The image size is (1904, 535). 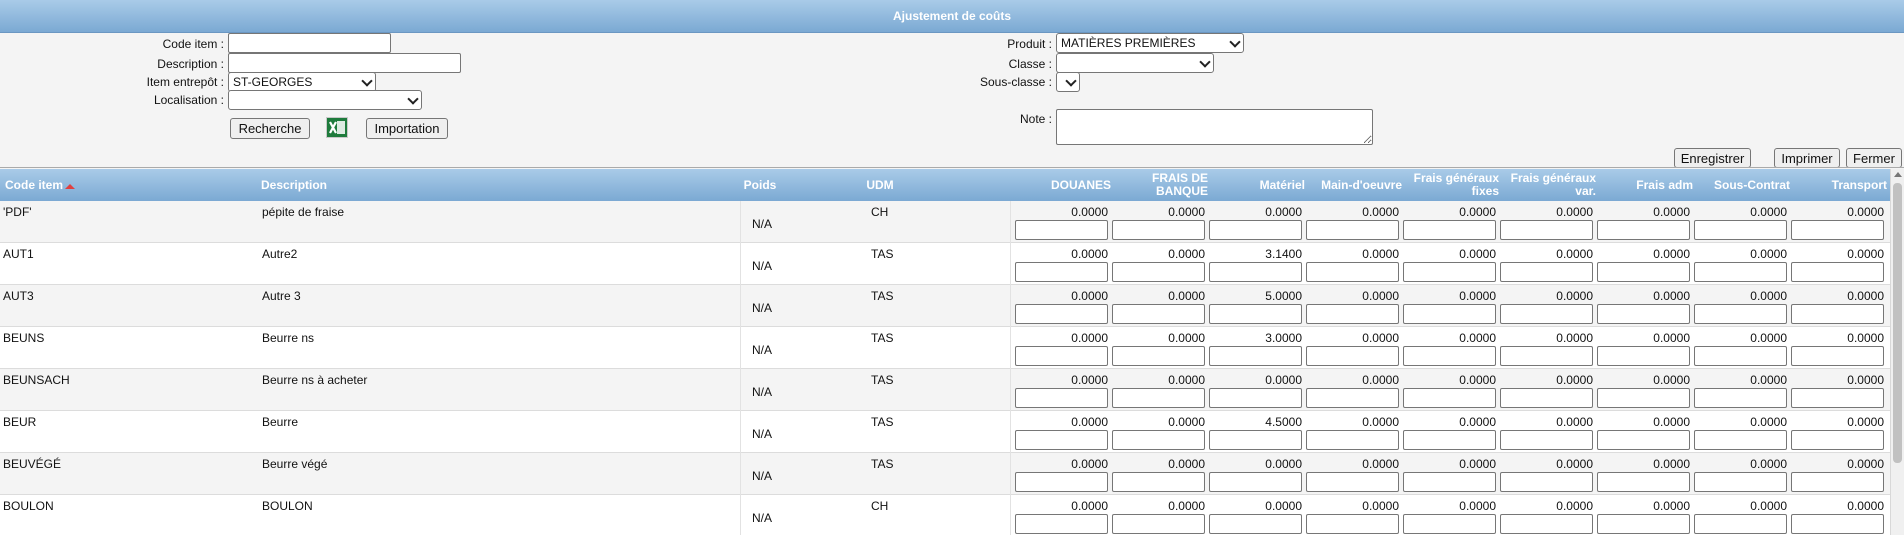 What do you see at coordinates (1353, 185) in the screenshot?
I see `column-header-main-oeuvre: Main-d'oeuvre` at bounding box center [1353, 185].